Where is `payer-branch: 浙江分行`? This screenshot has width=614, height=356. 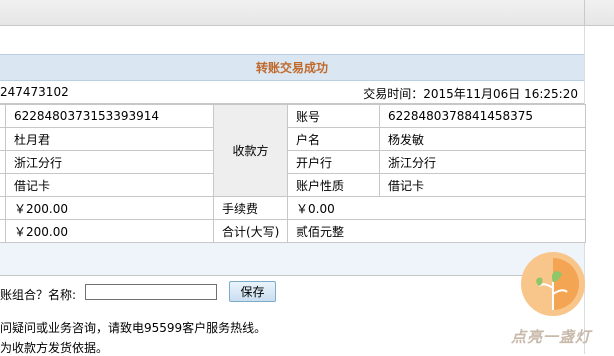
payer-branch: 浙江分行 is located at coordinates (109, 162).